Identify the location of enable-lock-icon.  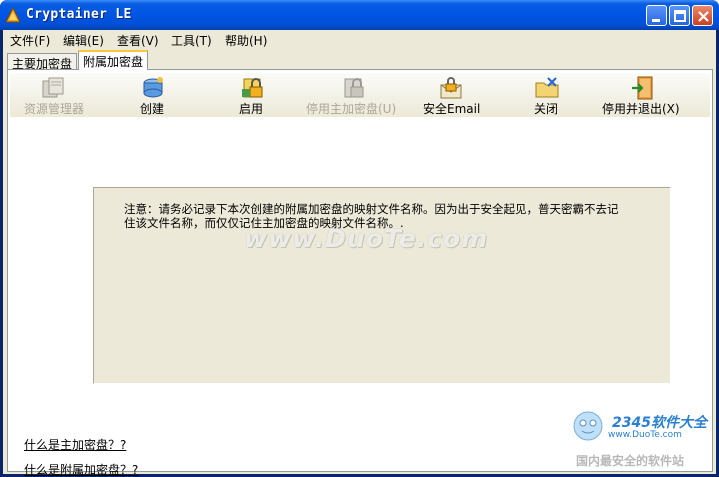
(252, 88).